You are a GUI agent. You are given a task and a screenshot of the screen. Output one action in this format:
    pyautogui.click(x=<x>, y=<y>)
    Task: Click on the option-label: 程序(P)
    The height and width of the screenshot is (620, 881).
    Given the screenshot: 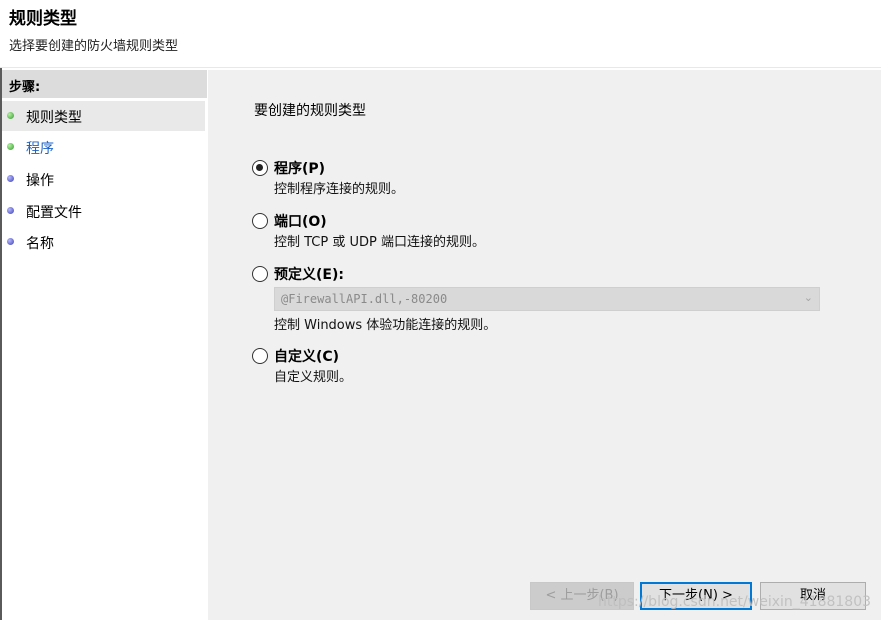 What is the action you would take?
    pyautogui.click(x=300, y=169)
    